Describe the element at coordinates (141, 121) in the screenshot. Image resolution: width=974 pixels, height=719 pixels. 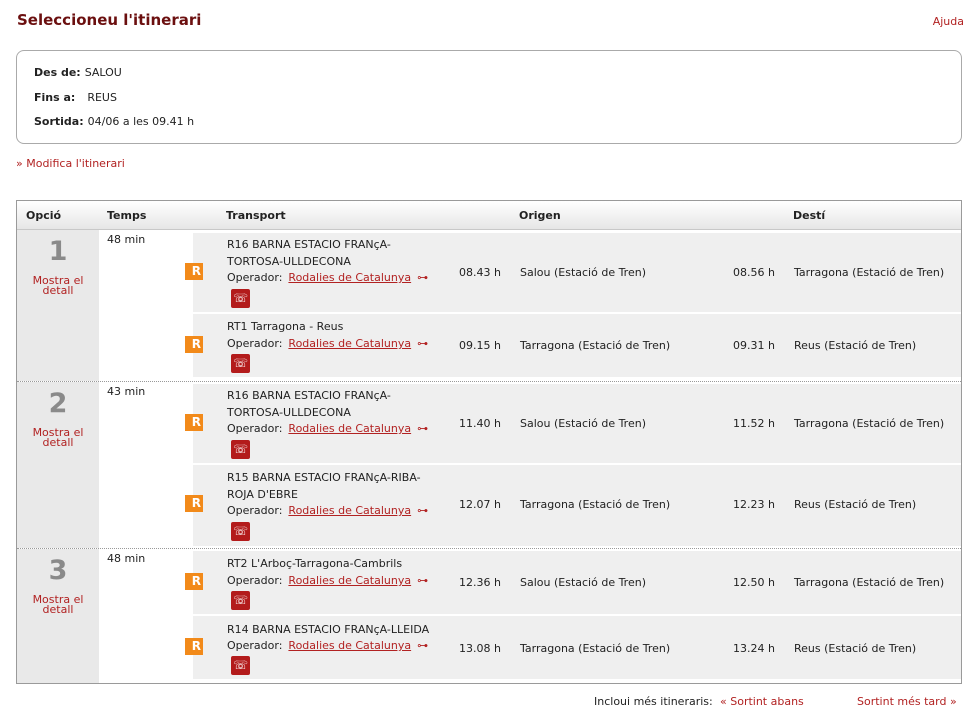
I see `departure-value: 04/06 a les 09.41 h` at that location.